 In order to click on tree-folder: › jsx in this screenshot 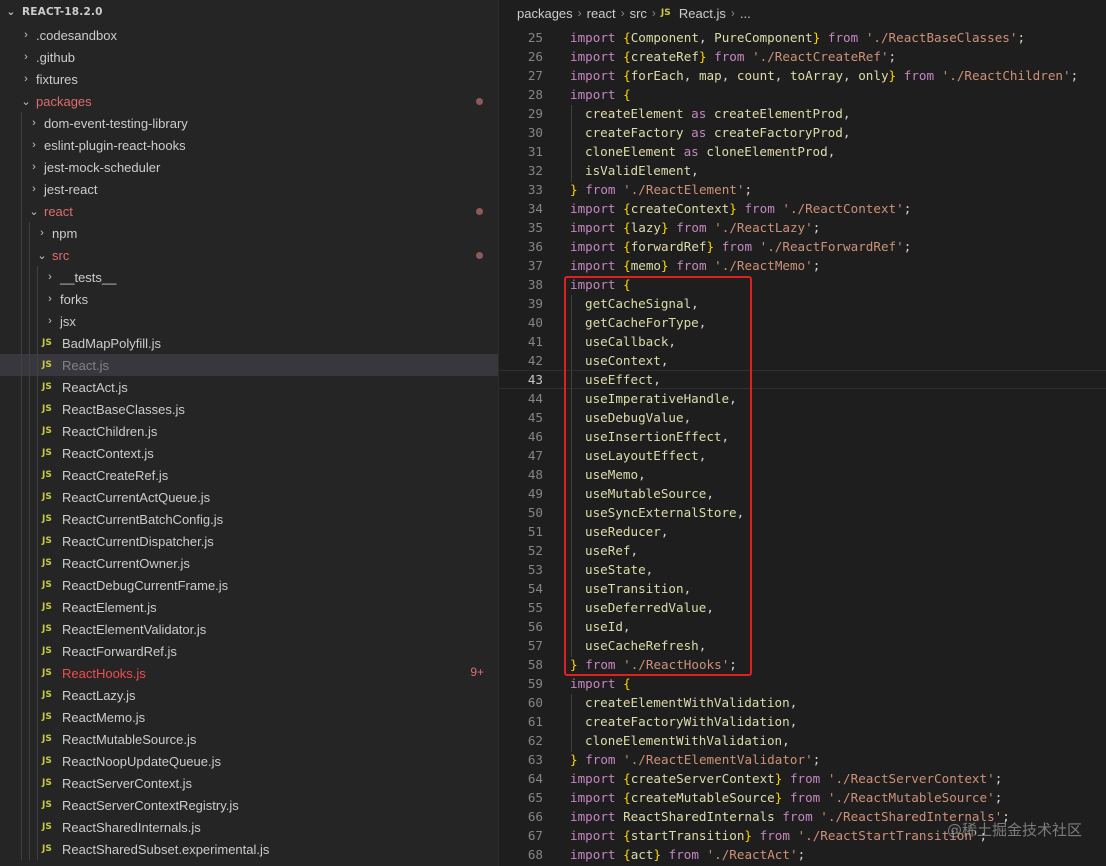, I will do `click(249, 321)`.